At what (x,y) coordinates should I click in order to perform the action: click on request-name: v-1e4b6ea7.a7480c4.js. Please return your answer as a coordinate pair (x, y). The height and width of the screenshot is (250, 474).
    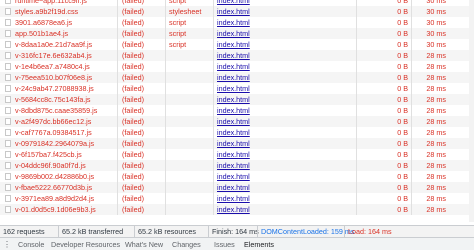
    Looking at the image, I should click on (52, 66).